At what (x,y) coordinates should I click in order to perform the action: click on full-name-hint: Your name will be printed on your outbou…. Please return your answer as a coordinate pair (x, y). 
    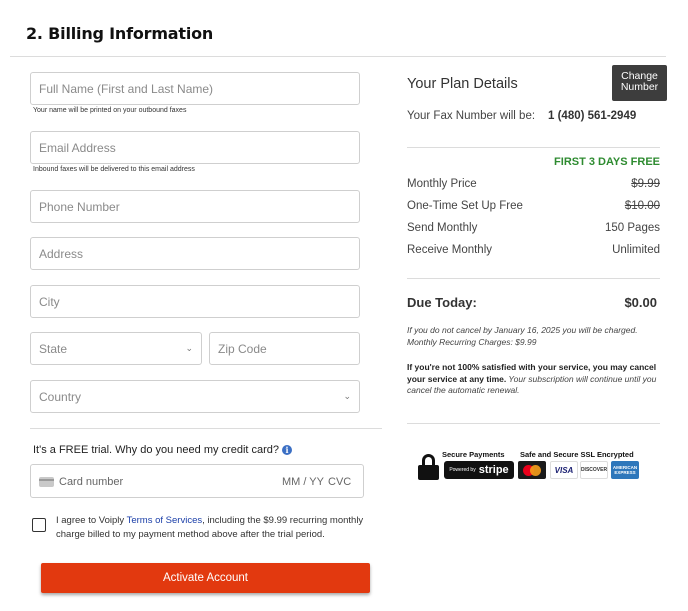
    Looking at the image, I should click on (110, 110).